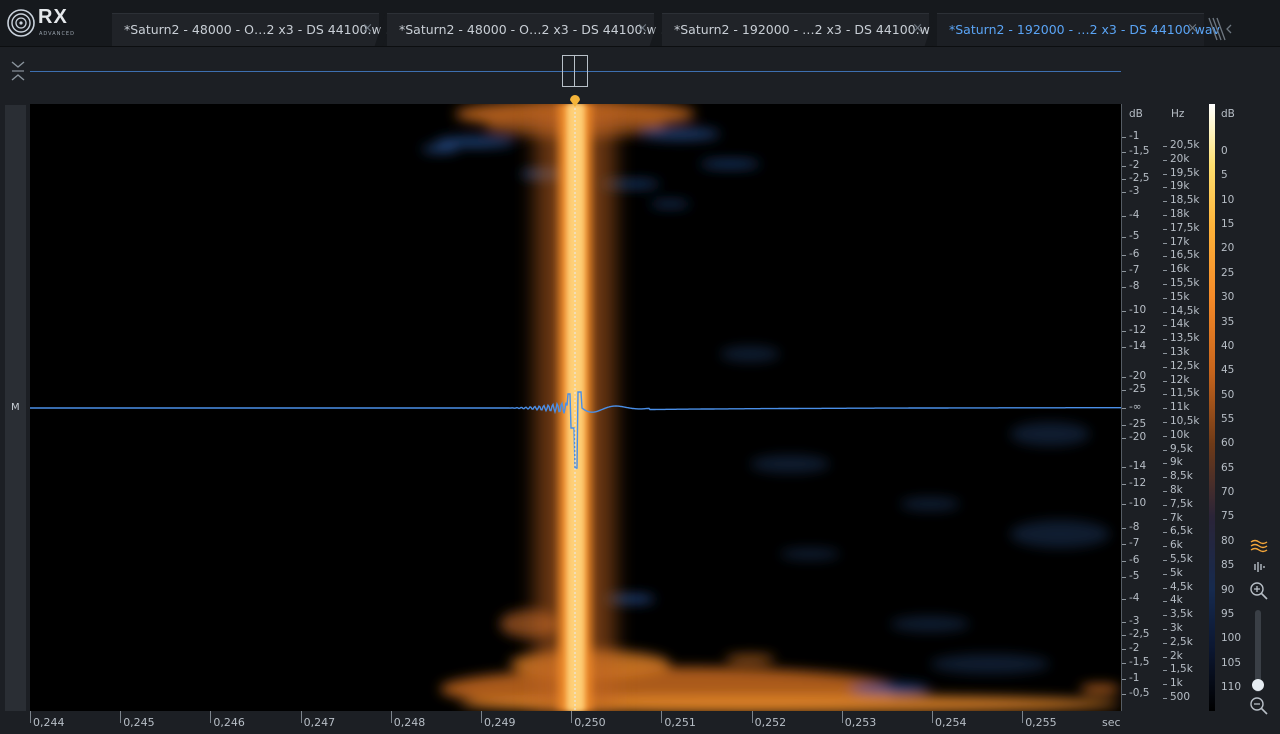 The image size is (1280, 734). Describe the element at coordinates (1180, 697) in the screenshot. I see `hz-tick-label: 500` at that location.